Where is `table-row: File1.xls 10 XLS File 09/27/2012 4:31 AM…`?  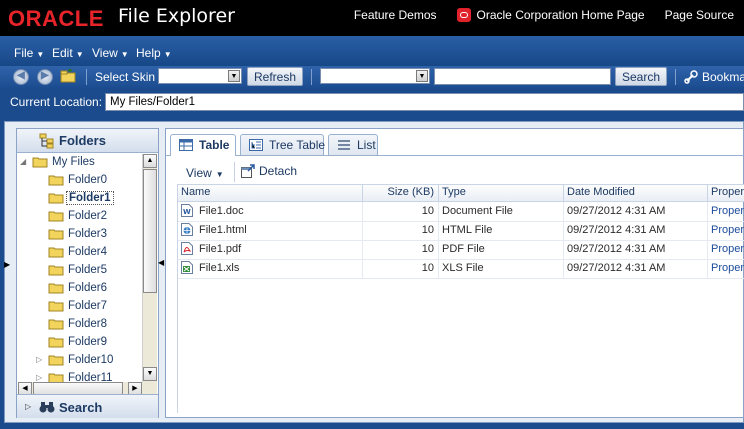 table-row: File1.xls 10 XLS File 09/27/2012 4:31 AM… is located at coordinates (461, 269).